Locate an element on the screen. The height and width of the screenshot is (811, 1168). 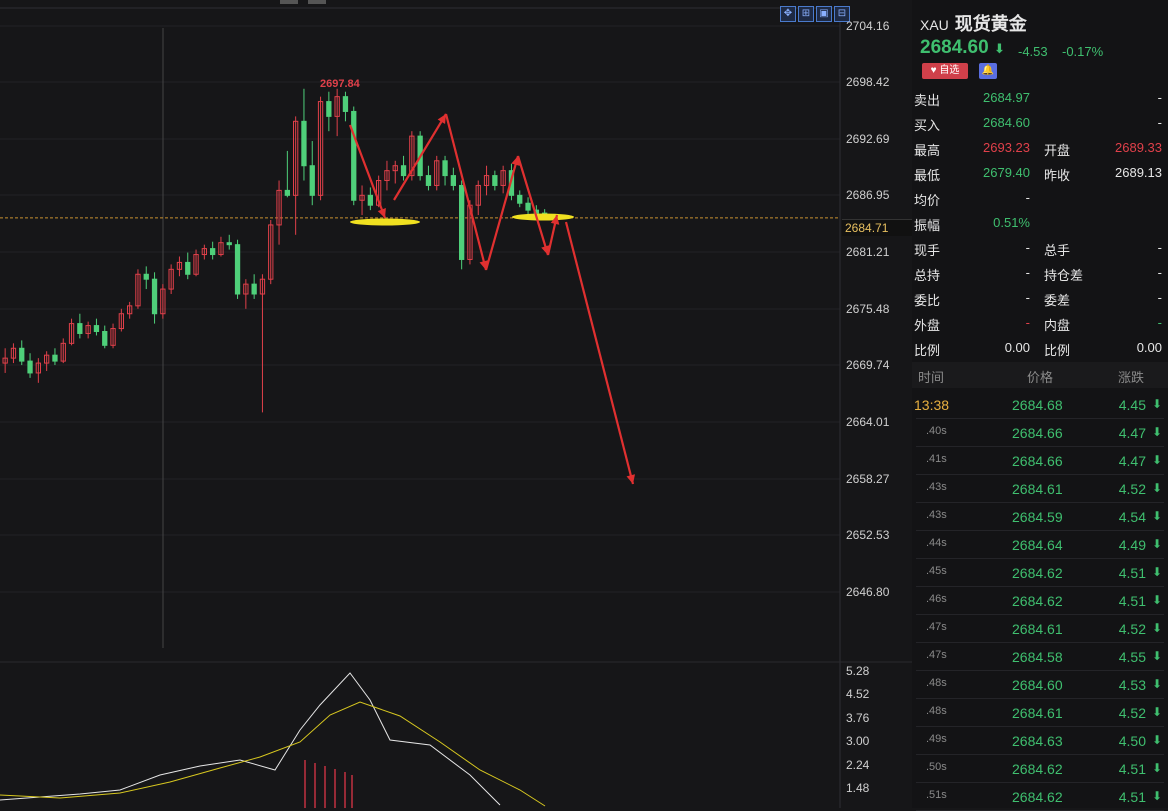
tick-price: 2684.68 is located at coordinates (1037, 405).